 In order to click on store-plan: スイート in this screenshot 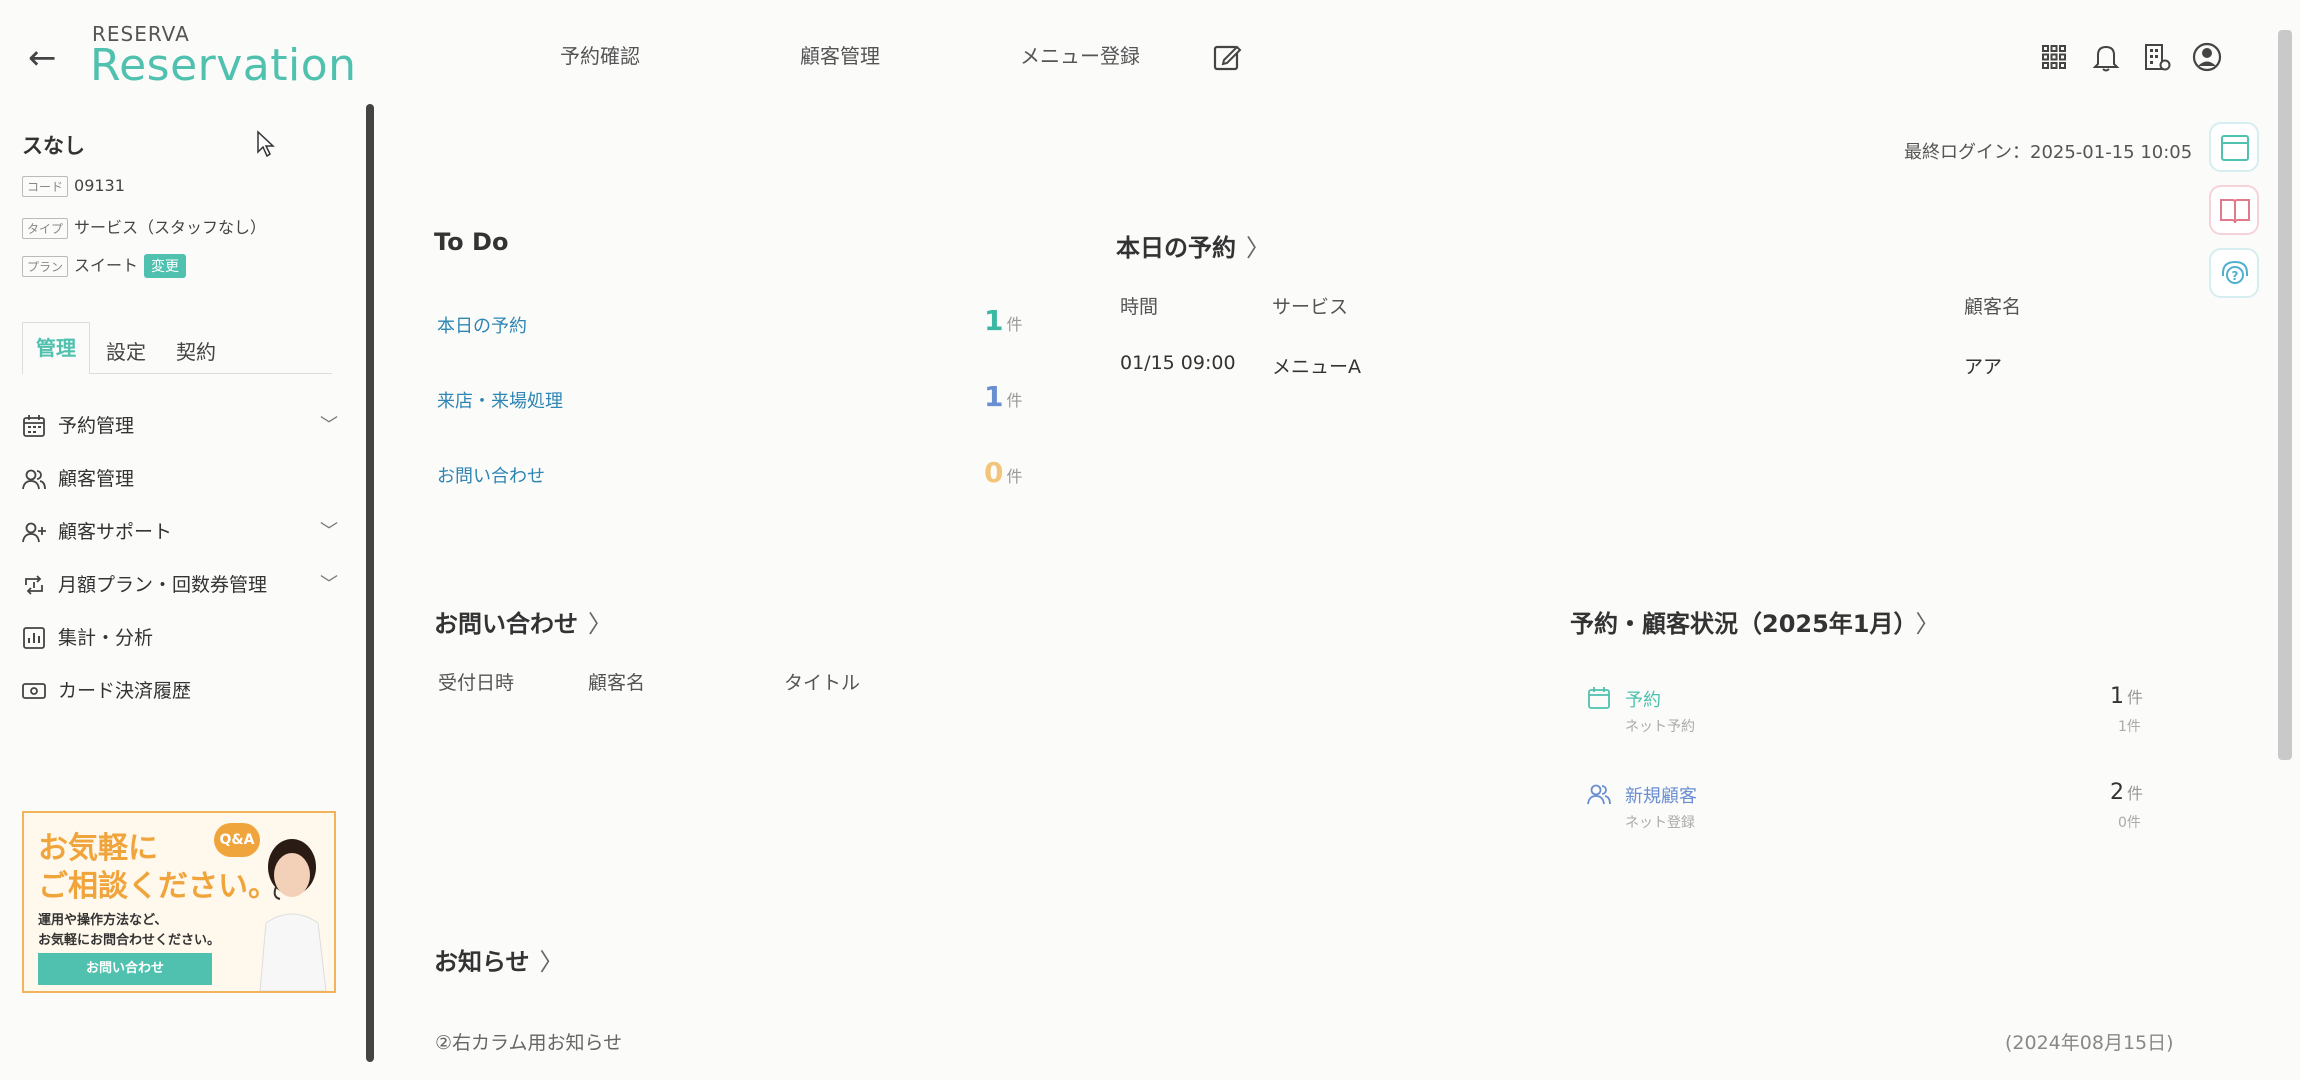, I will do `click(106, 265)`.